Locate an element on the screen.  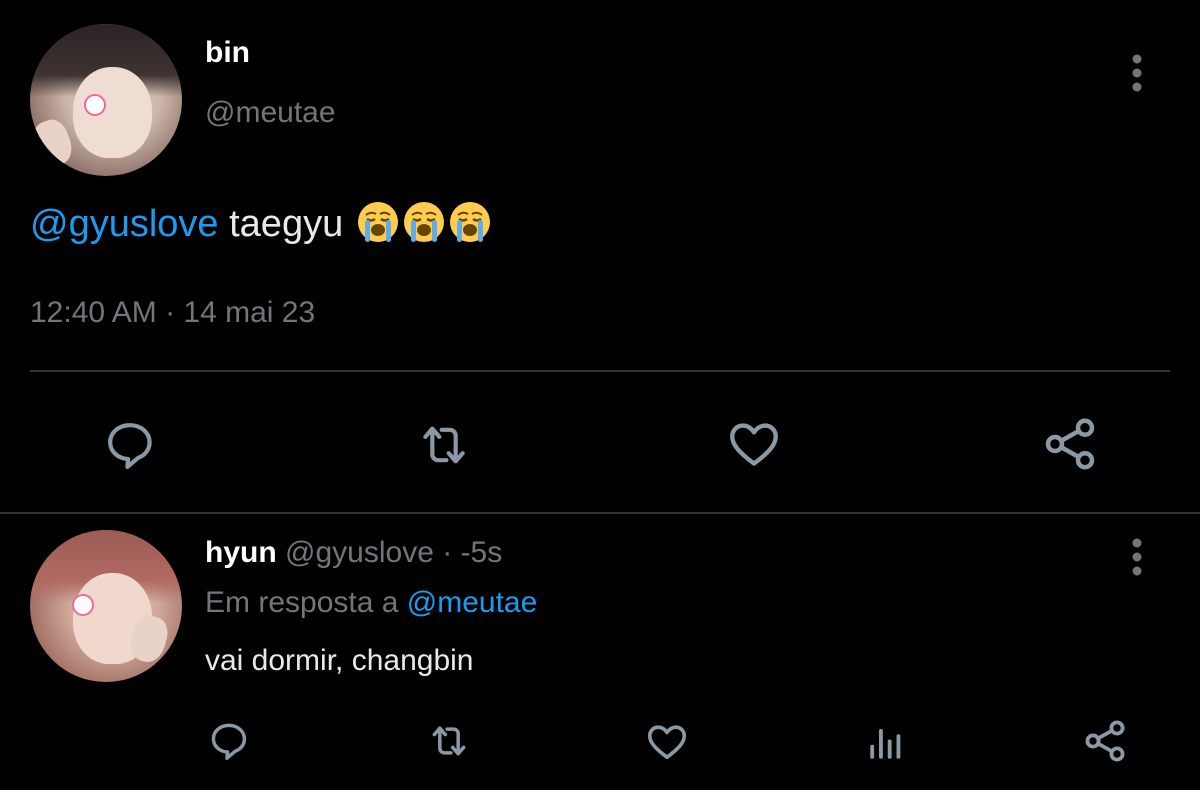
reply-author-name: hyun is located at coordinates (241, 552).